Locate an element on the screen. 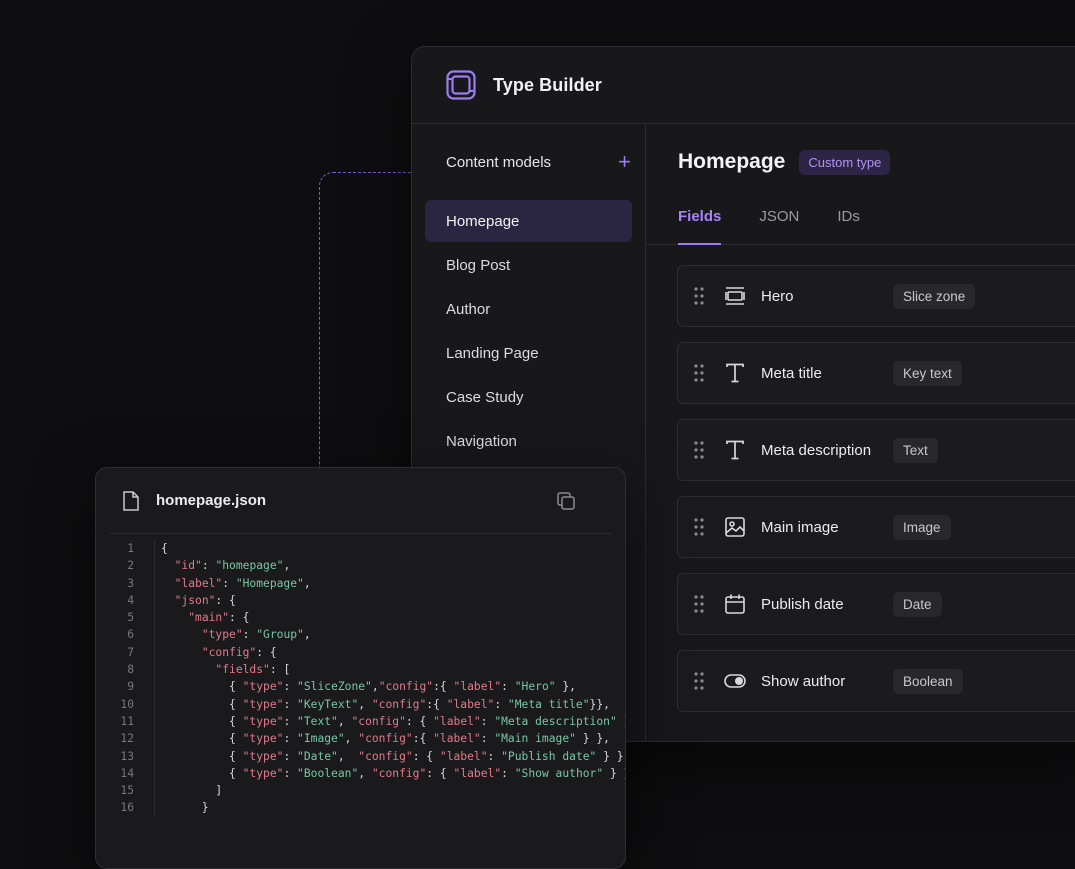  line-number: 16 is located at coordinates (127, 808).